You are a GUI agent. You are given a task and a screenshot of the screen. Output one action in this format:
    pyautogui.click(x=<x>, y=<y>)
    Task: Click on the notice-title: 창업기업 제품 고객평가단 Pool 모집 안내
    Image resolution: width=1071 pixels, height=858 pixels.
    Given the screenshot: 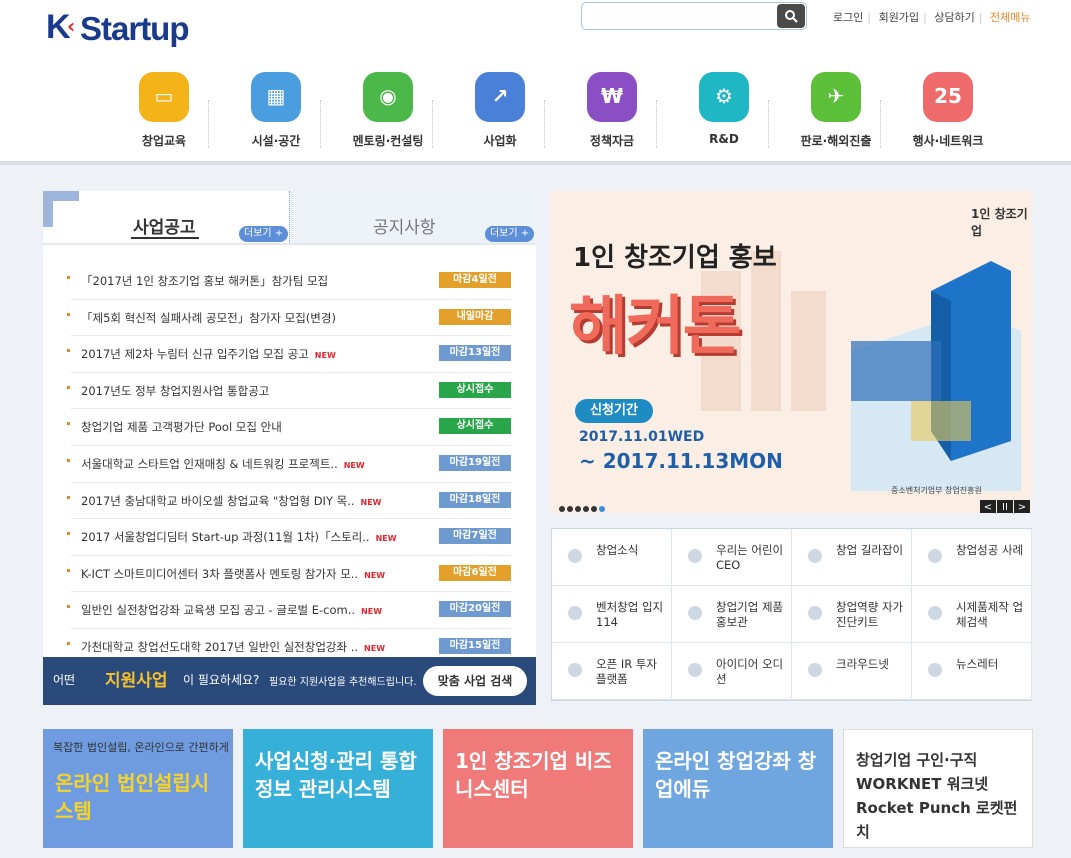 What is the action you would take?
    pyautogui.click(x=181, y=427)
    